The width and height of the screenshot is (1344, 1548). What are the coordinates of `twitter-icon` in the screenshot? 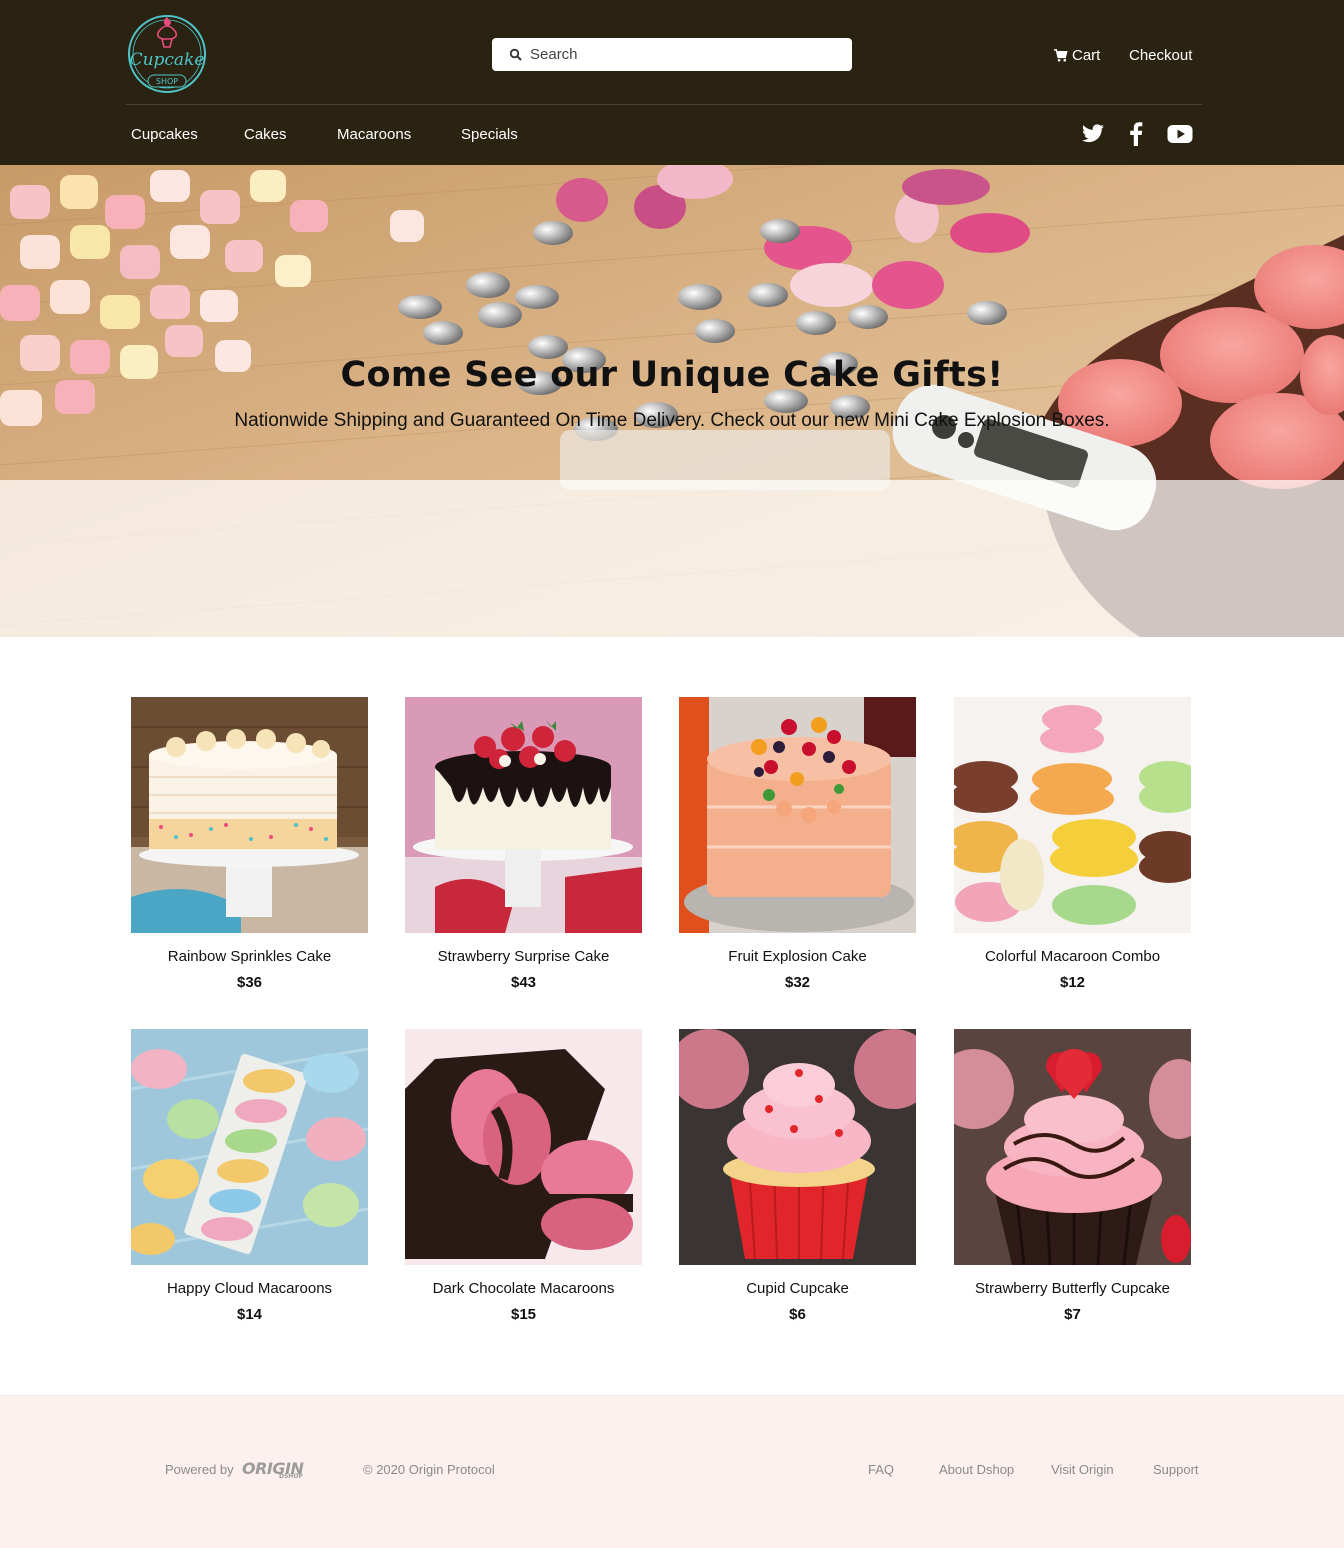 It's located at (1093, 133).